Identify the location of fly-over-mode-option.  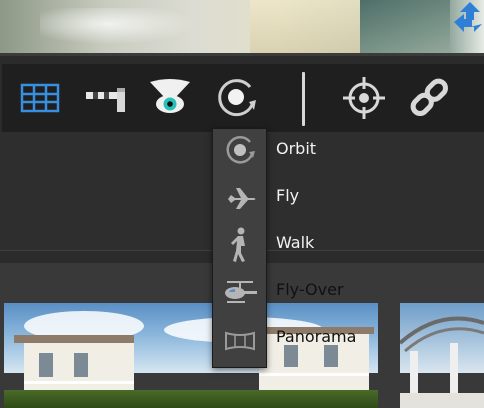
(239, 292).